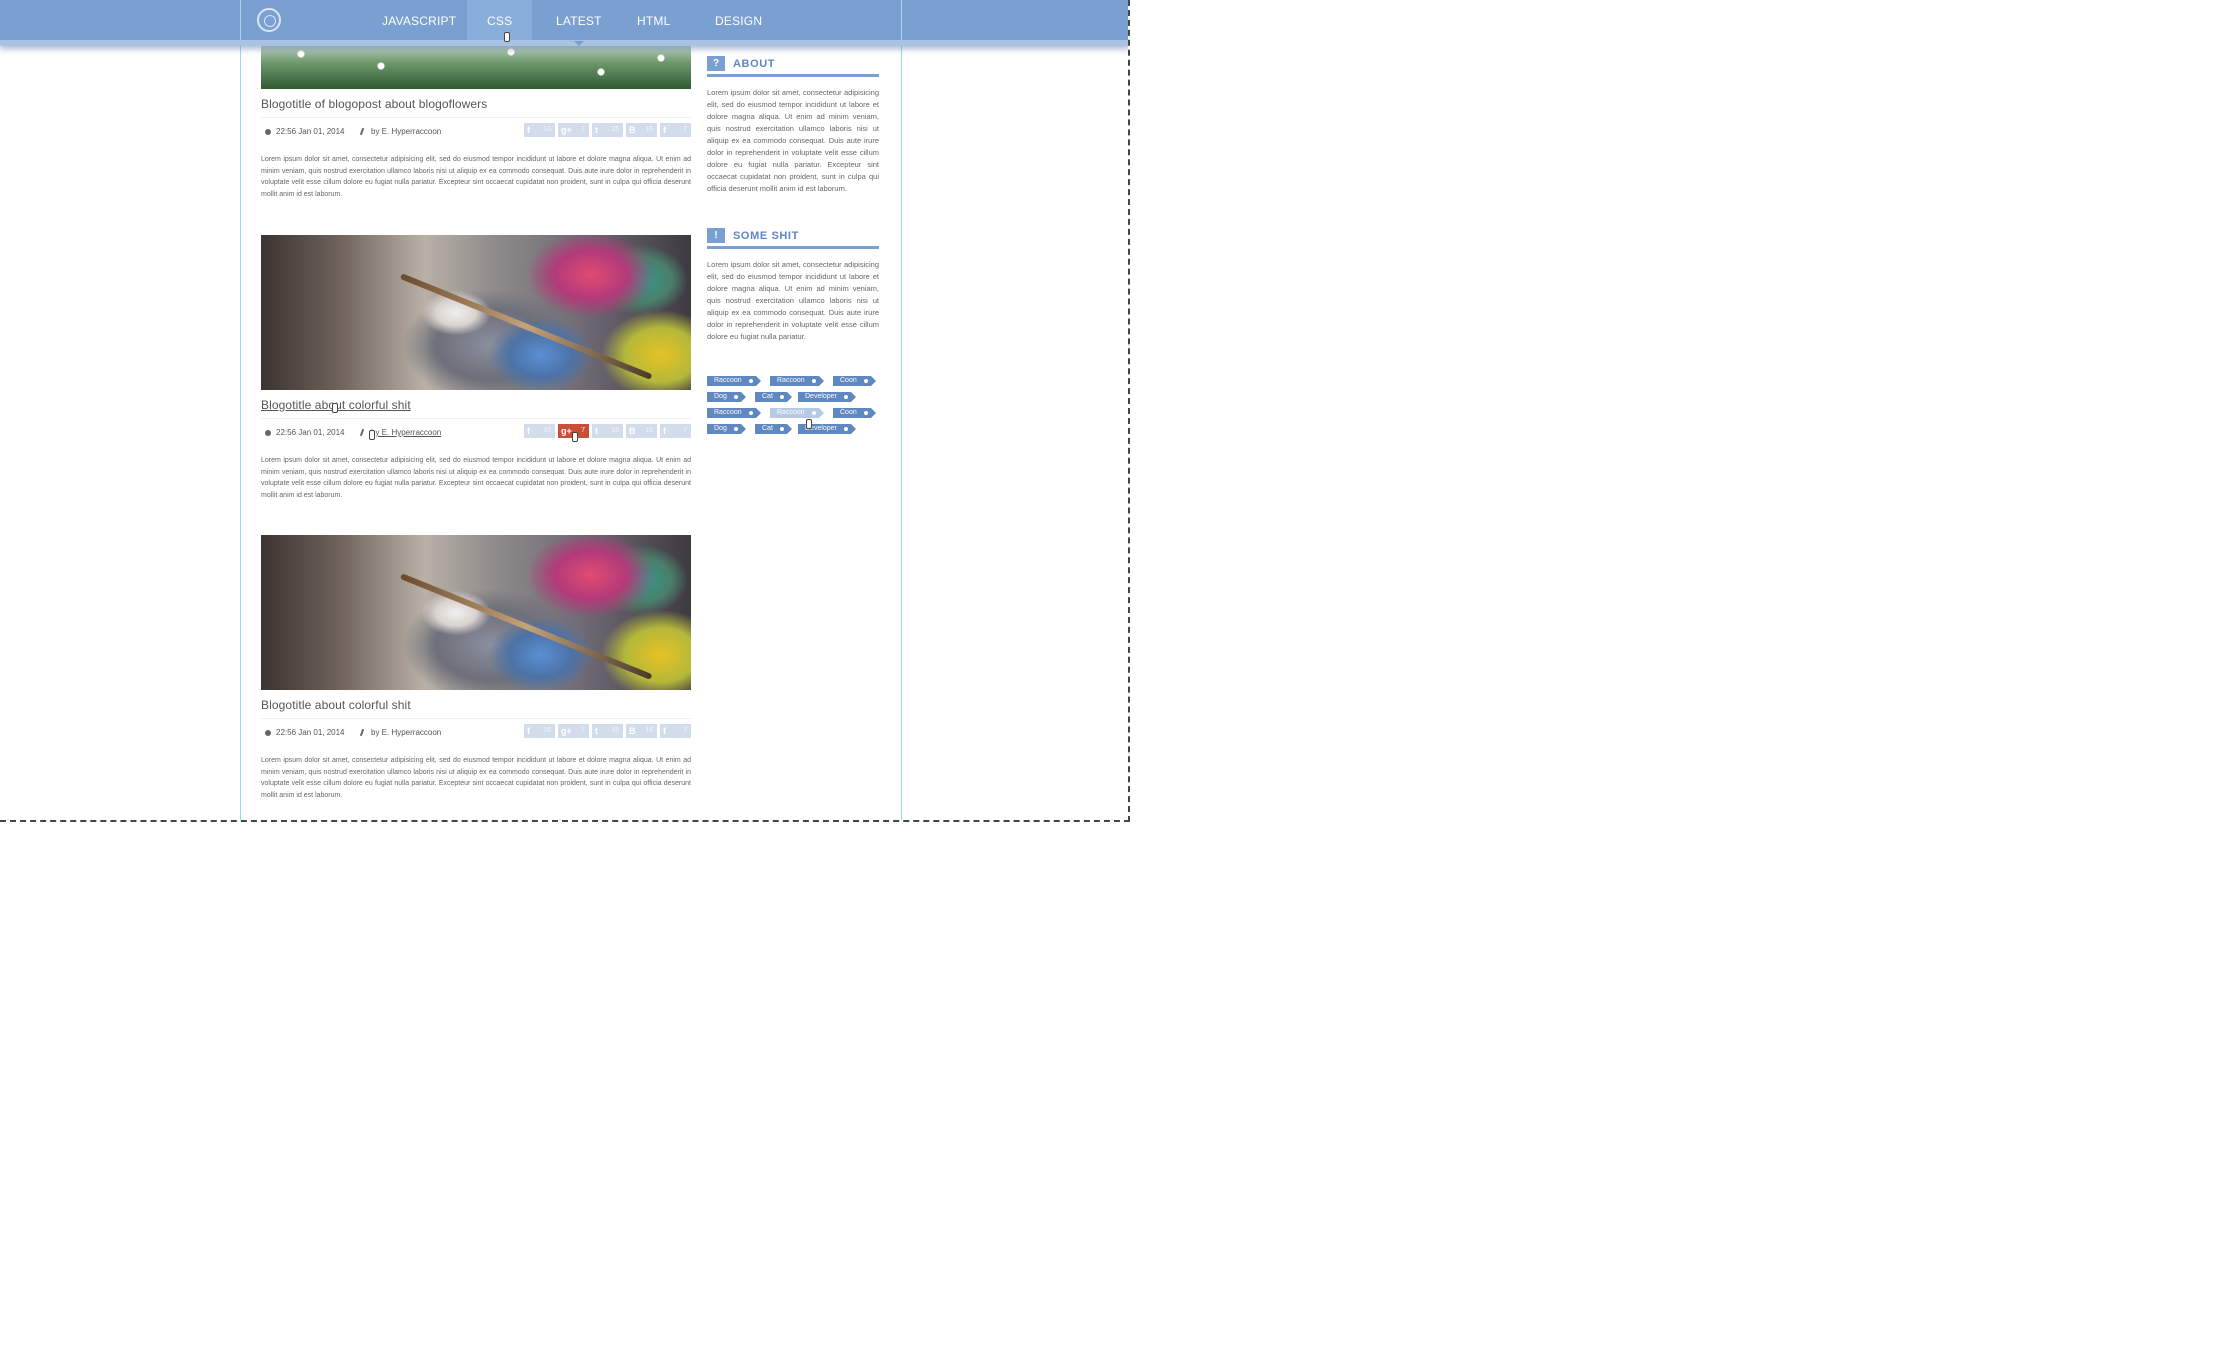 Image resolution: width=2218 pixels, height=1368 pixels. I want to click on logo-icon, so click(269, 20).